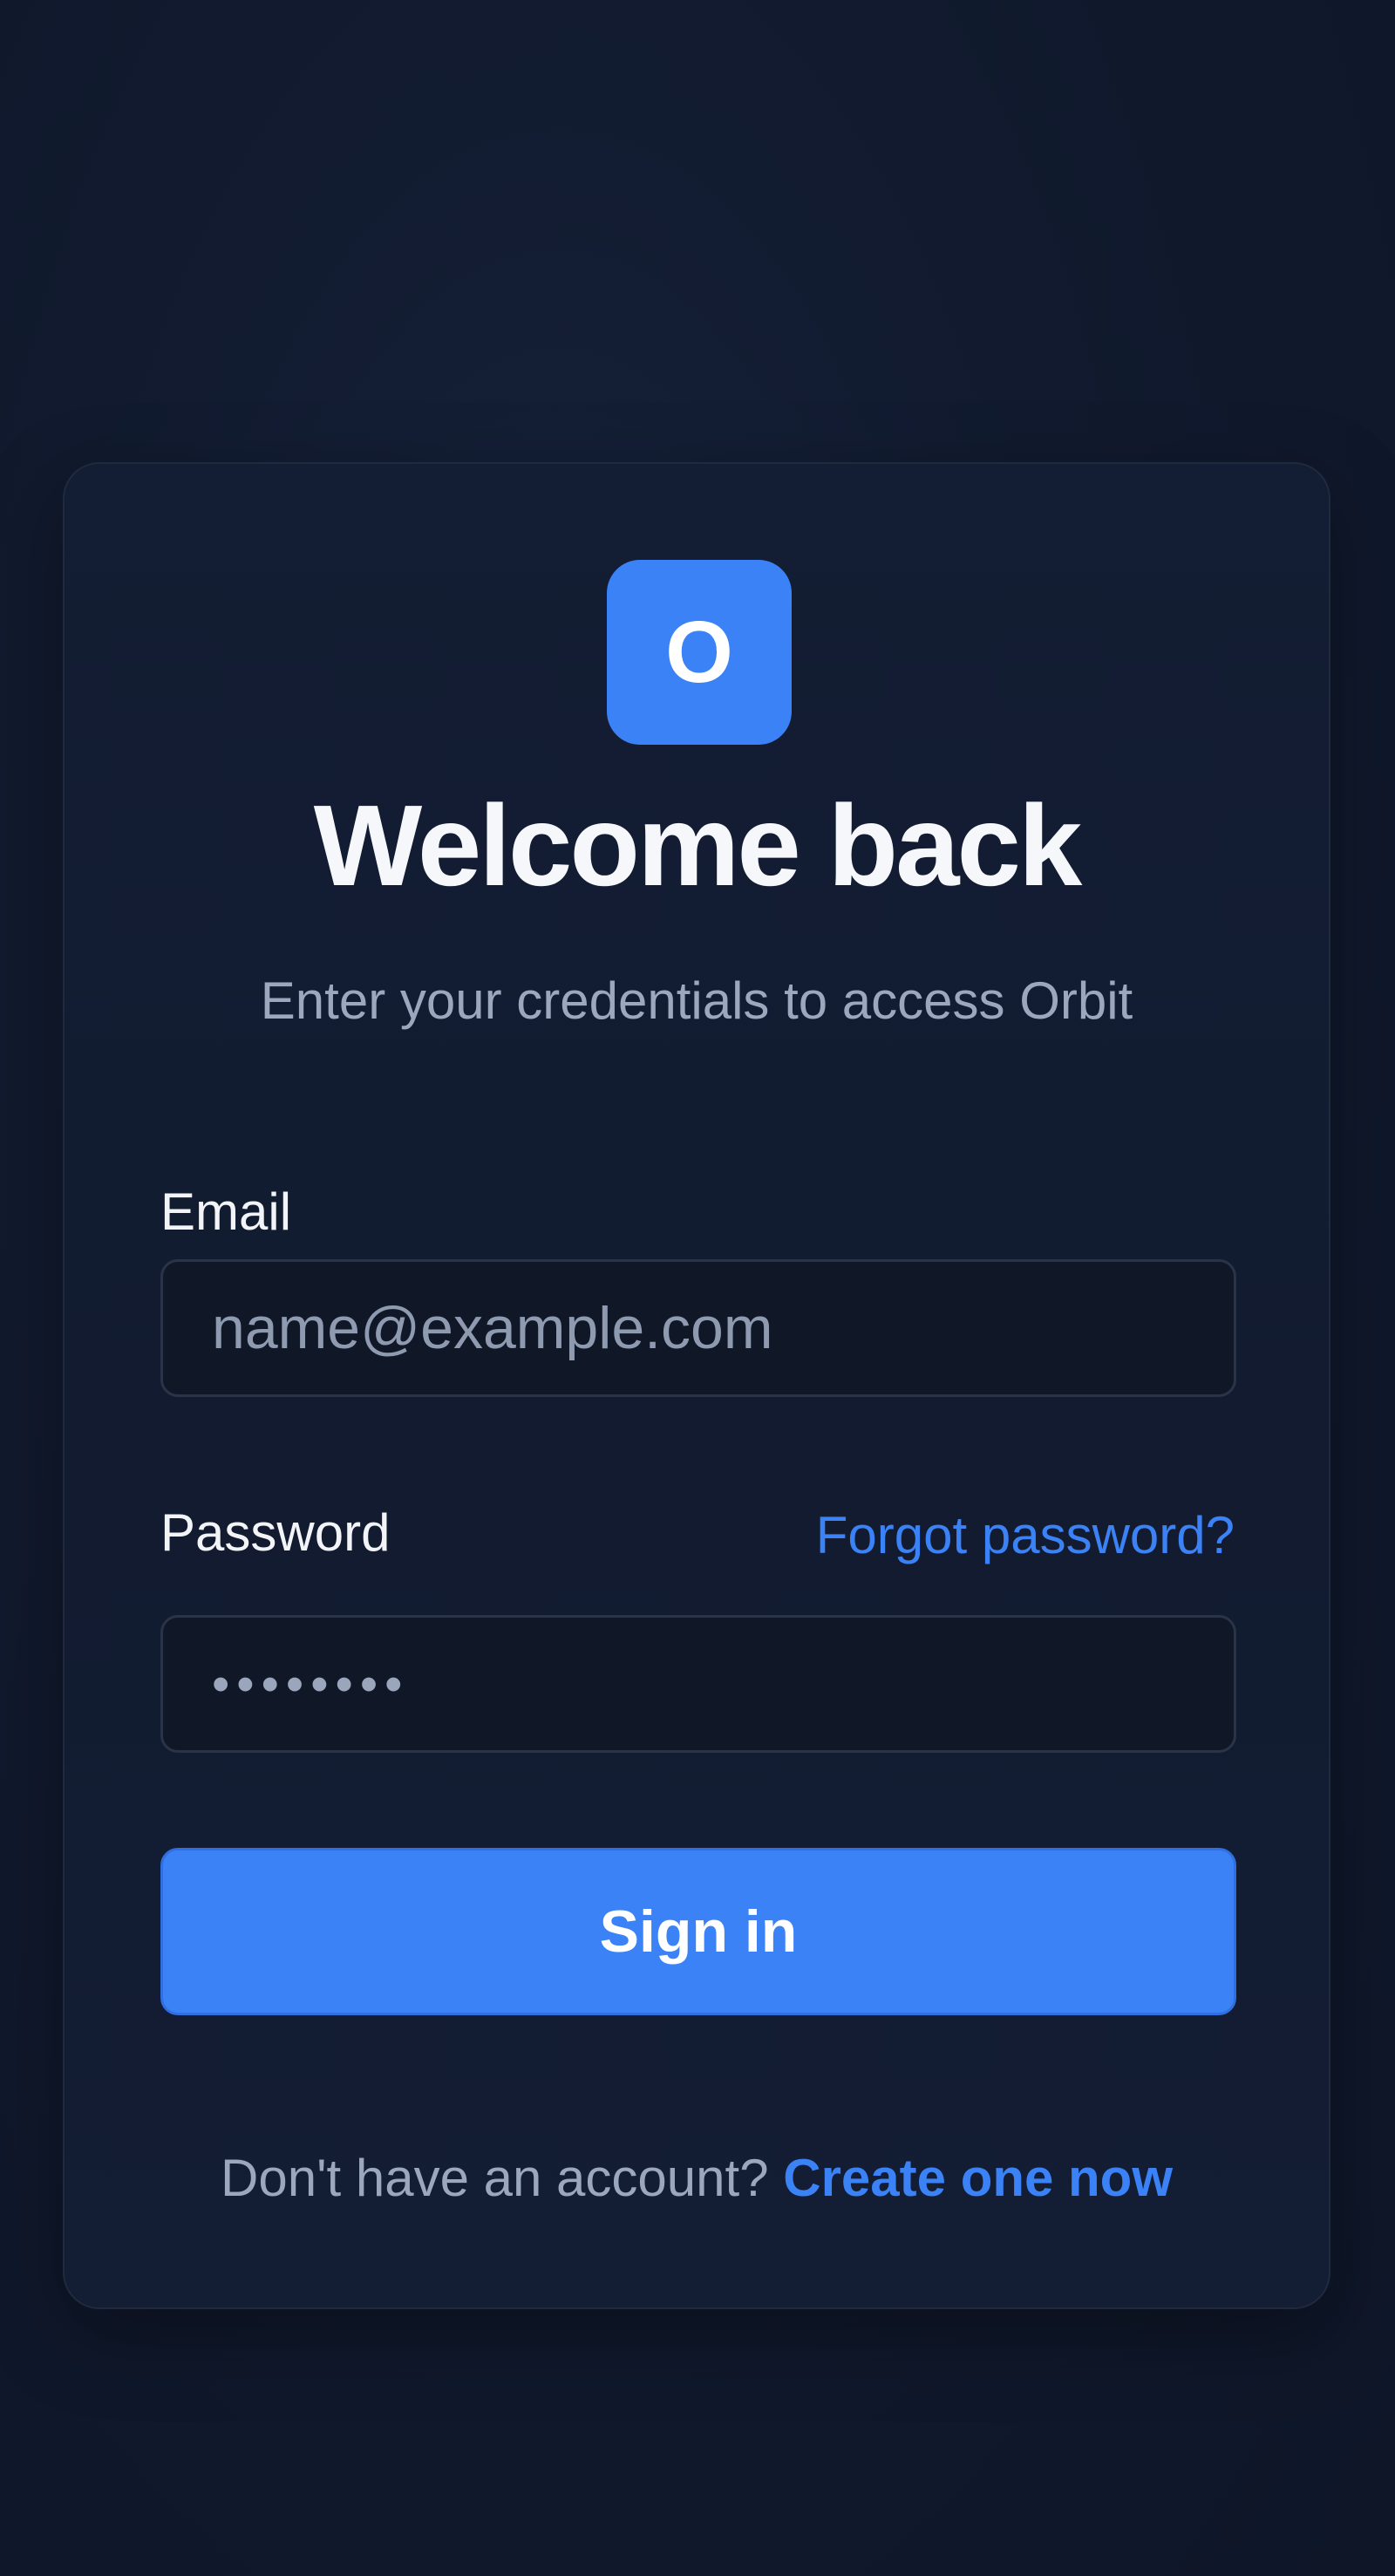 The width and height of the screenshot is (1395, 2576). I want to click on sign-in-label: Sign in, so click(698, 1932).